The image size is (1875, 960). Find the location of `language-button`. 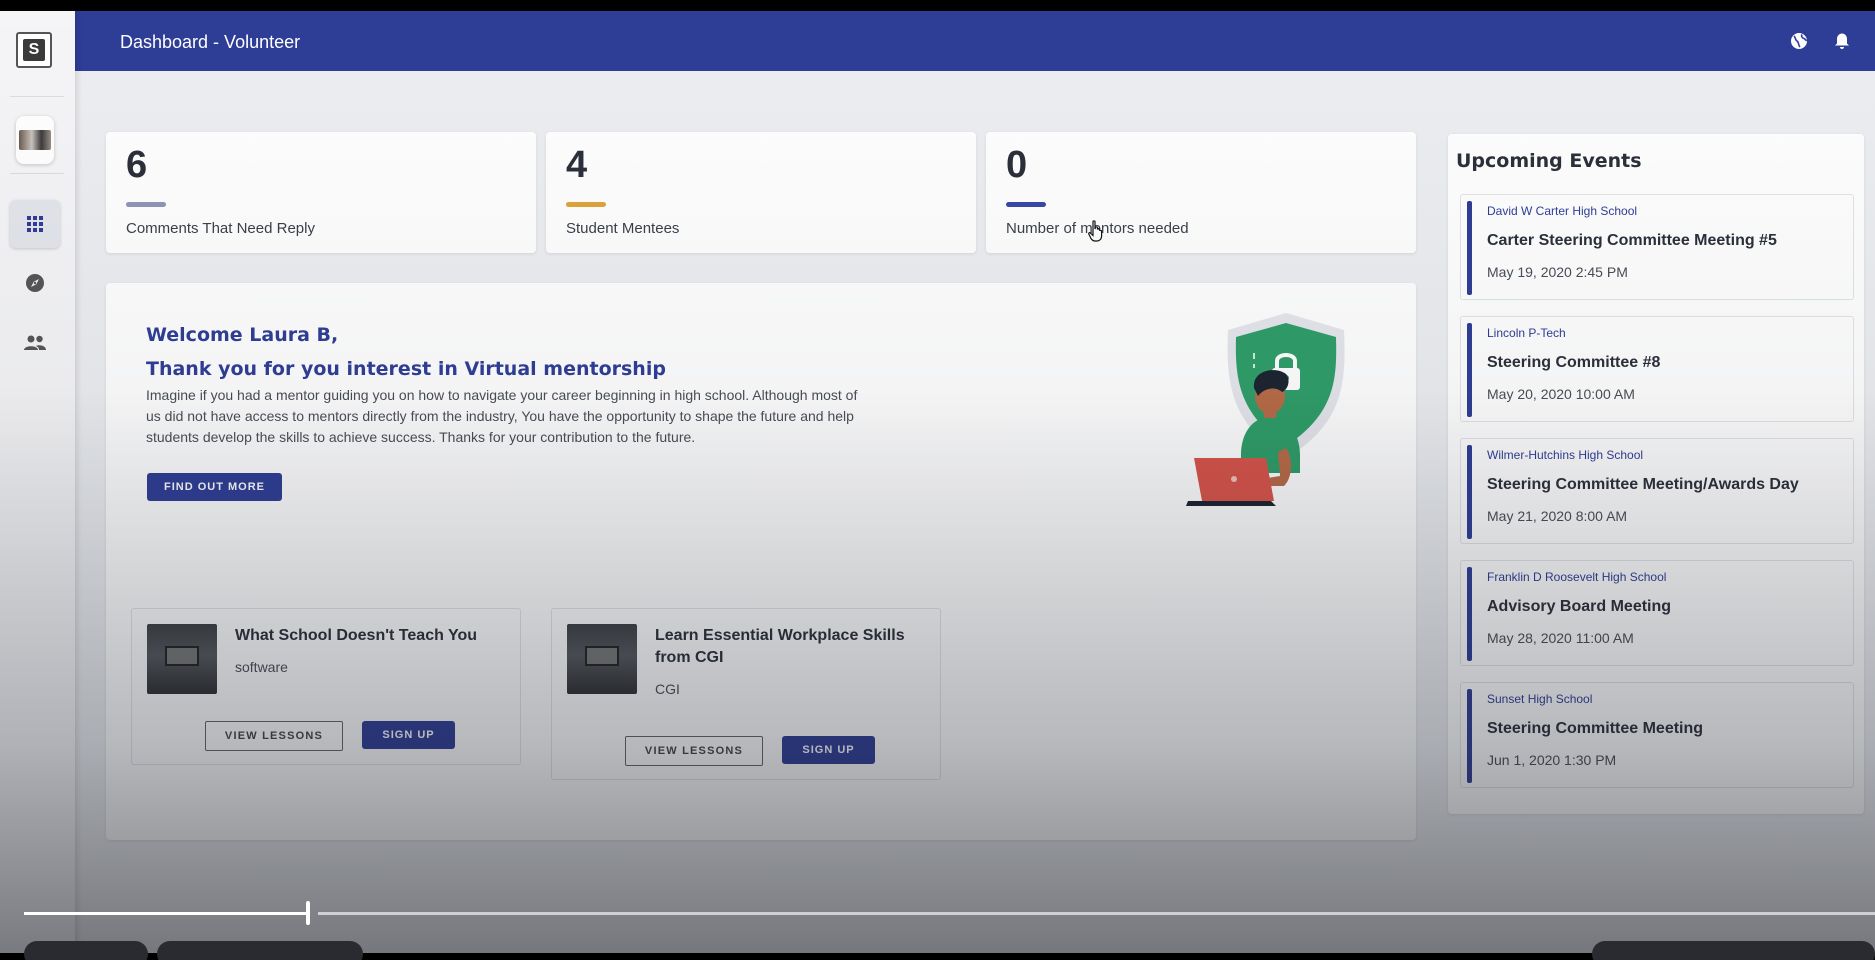

language-button is located at coordinates (1799, 41).